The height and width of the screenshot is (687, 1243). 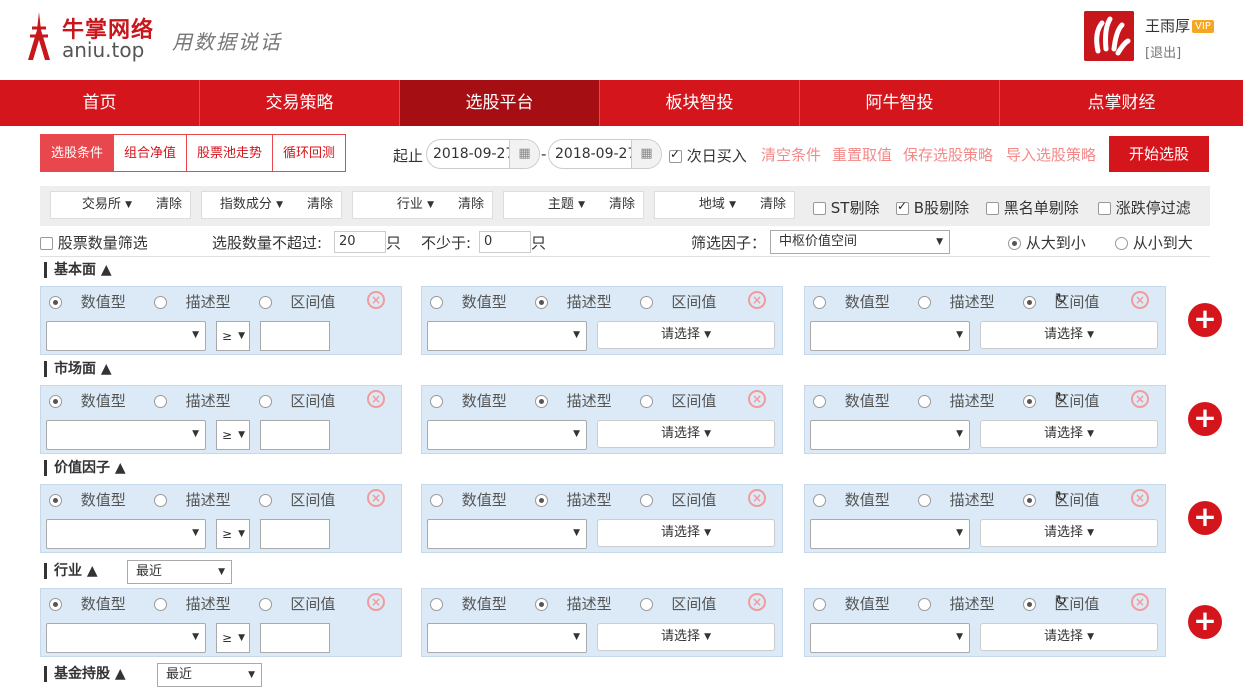 What do you see at coordinates (573, 205) in the screenshot?
I see `theme-filter: 主题 ▼ 清除` at bounding box center [573, 205].